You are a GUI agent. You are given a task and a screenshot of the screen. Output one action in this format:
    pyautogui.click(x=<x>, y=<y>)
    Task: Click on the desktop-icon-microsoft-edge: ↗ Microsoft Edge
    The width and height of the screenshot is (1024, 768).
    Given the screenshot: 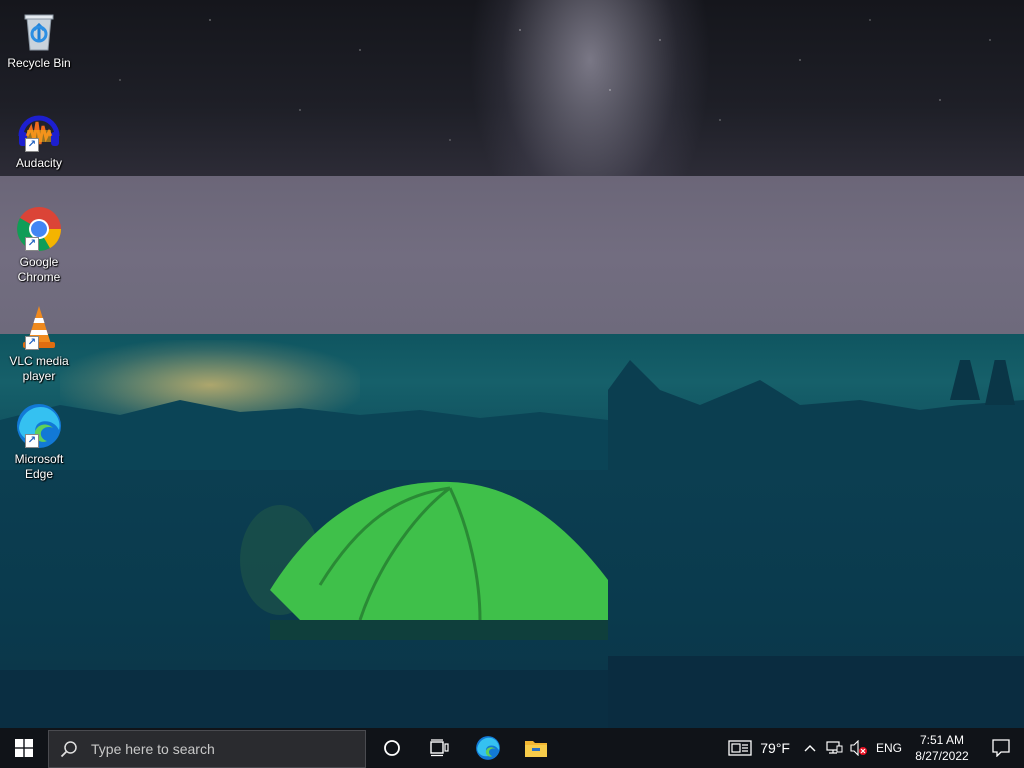 What is the action you would take?
    pyautogui.click(x=39, y=442)
    